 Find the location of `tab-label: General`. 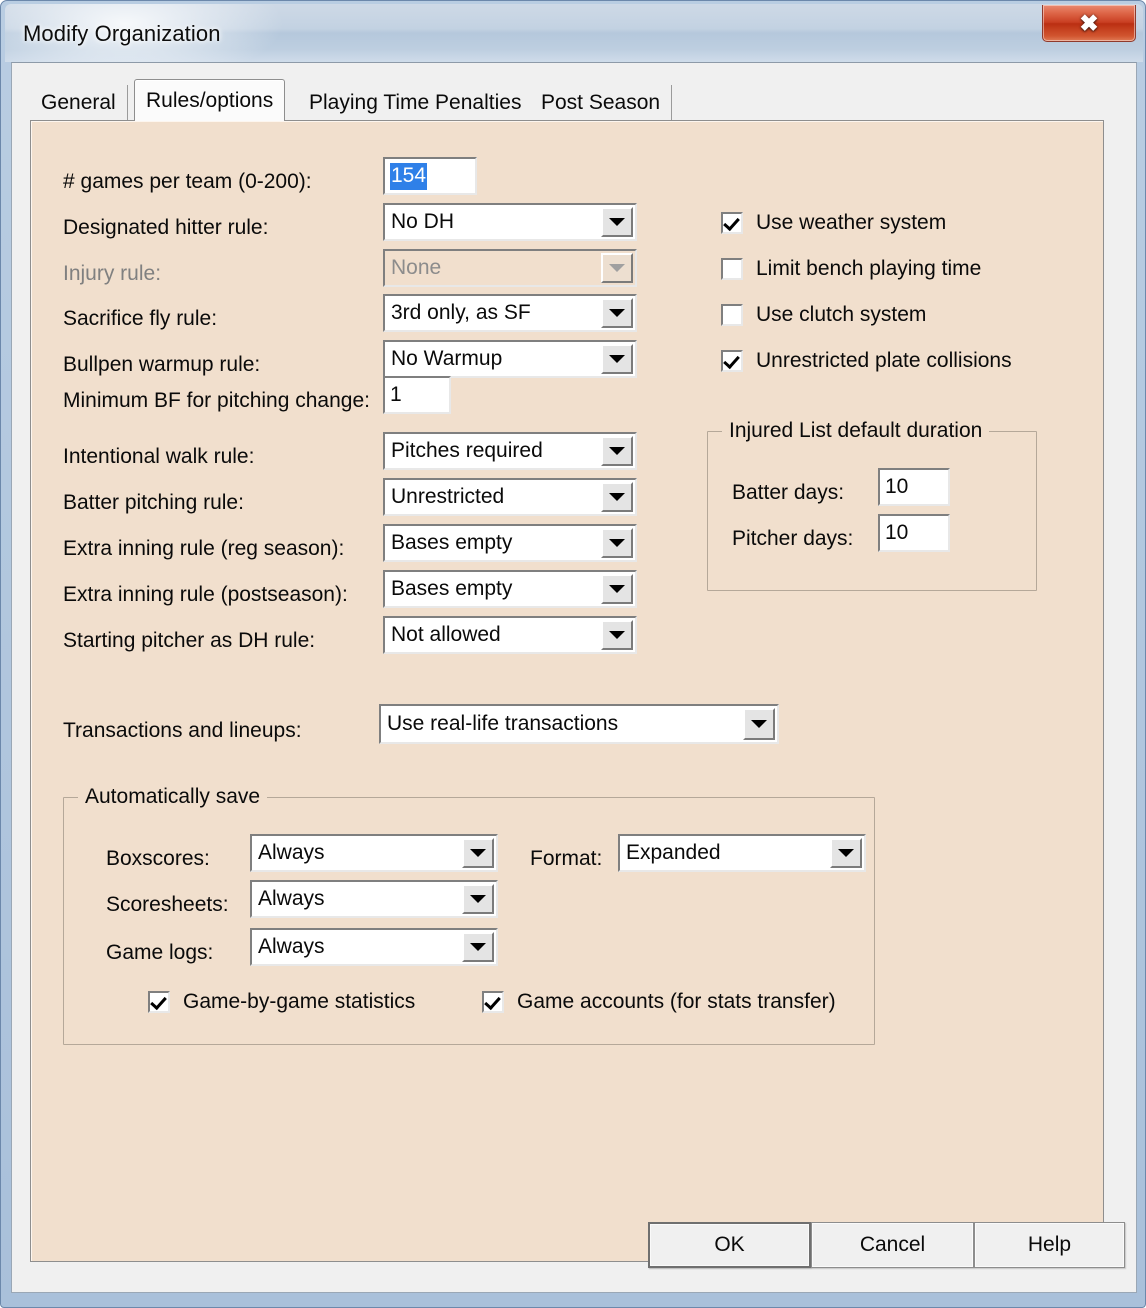

tab-label: General is located at coordinates (78, 102).